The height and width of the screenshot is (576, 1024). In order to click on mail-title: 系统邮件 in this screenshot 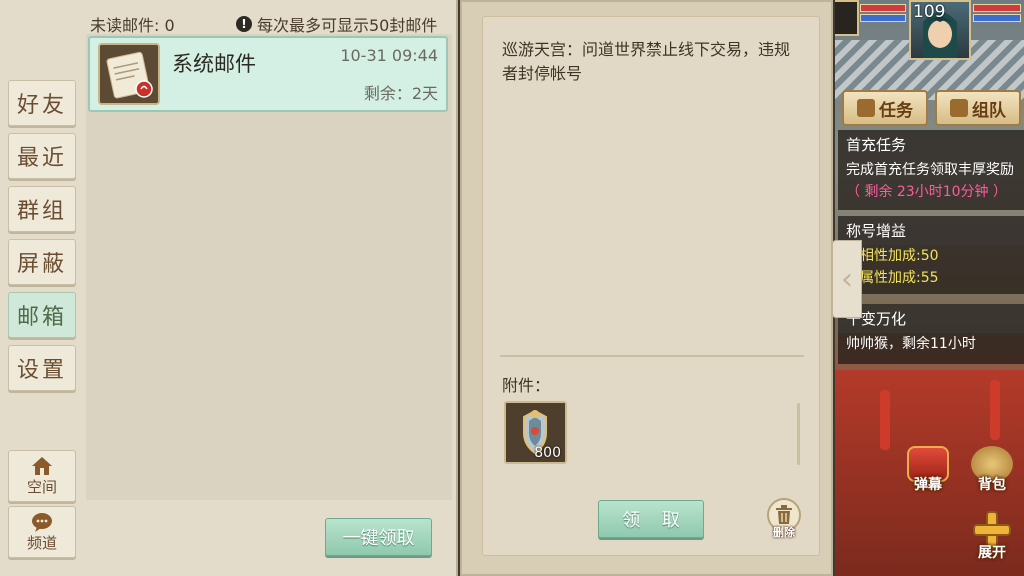, I will do `click(214, 64)`.